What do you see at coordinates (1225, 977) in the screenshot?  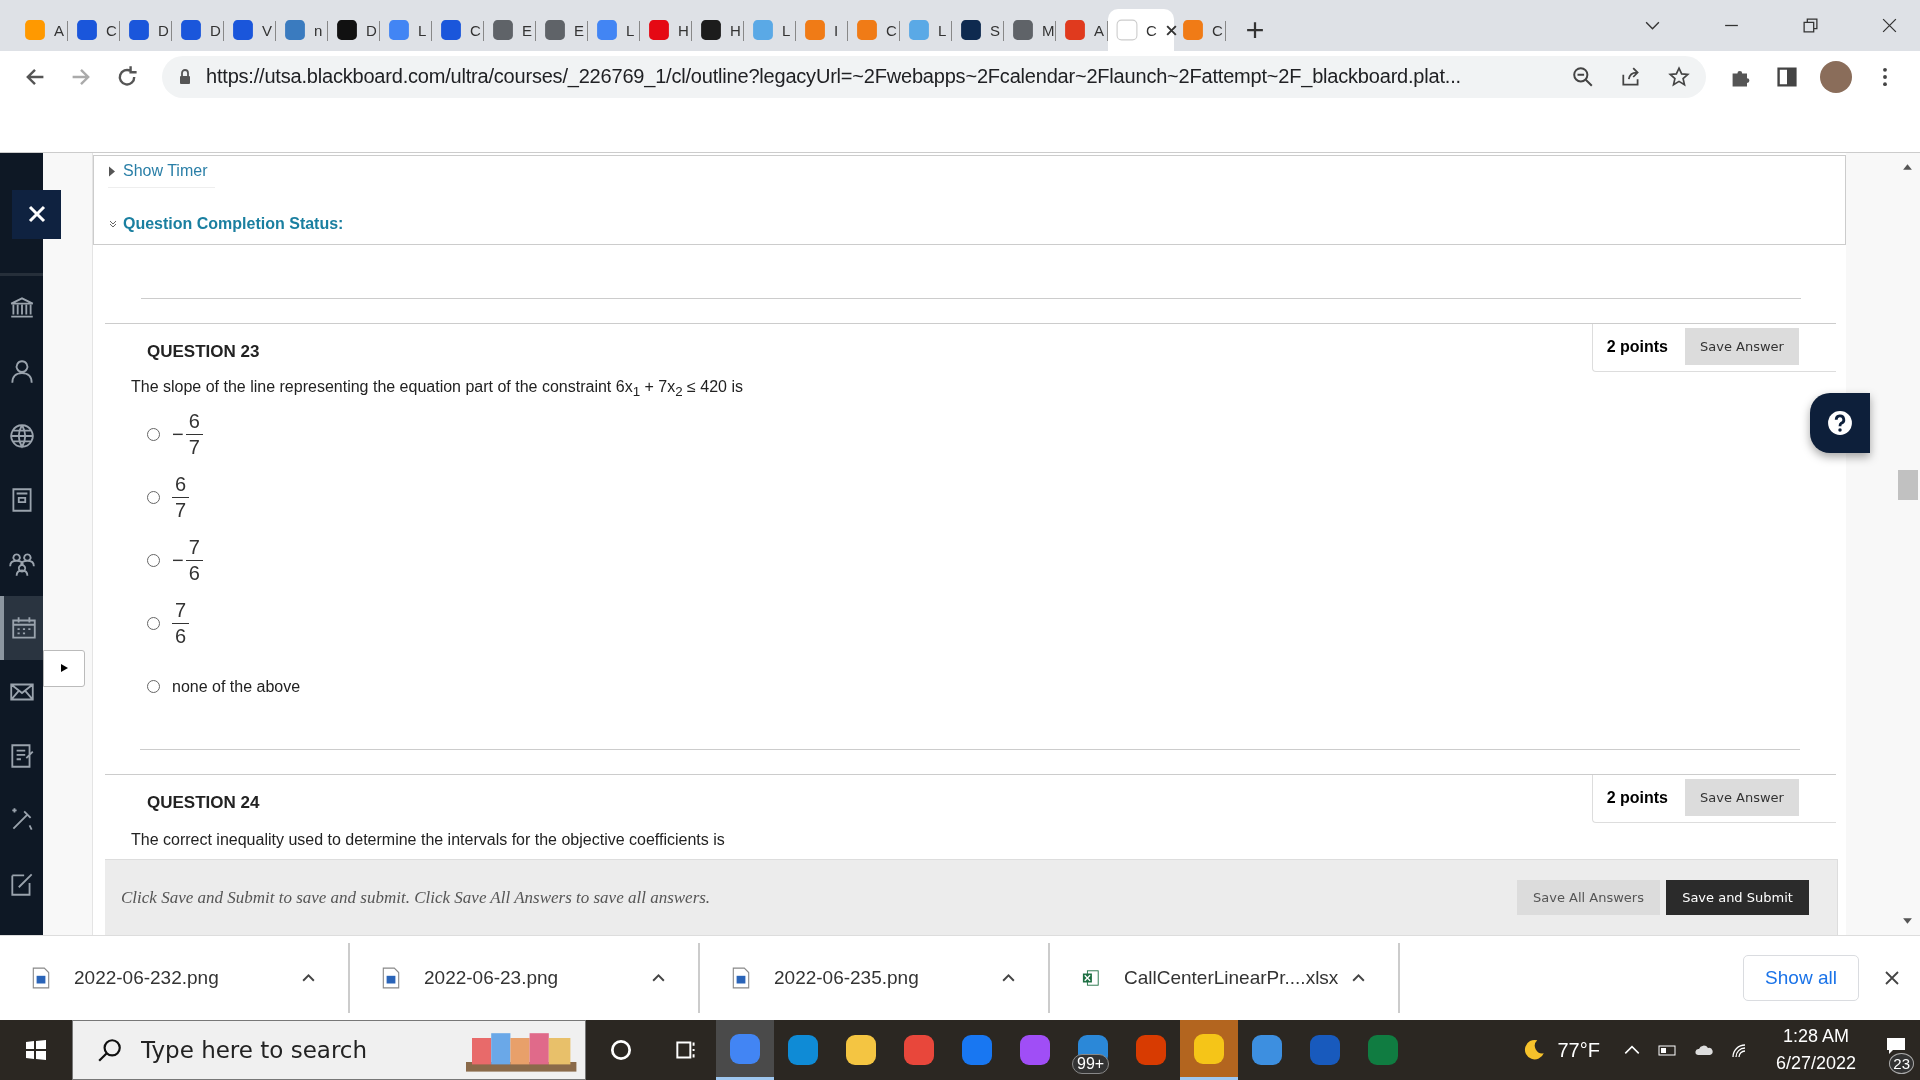 I see `download-item: CallCenterLinearPr....xlsx` at bounding box center [1225, 977].